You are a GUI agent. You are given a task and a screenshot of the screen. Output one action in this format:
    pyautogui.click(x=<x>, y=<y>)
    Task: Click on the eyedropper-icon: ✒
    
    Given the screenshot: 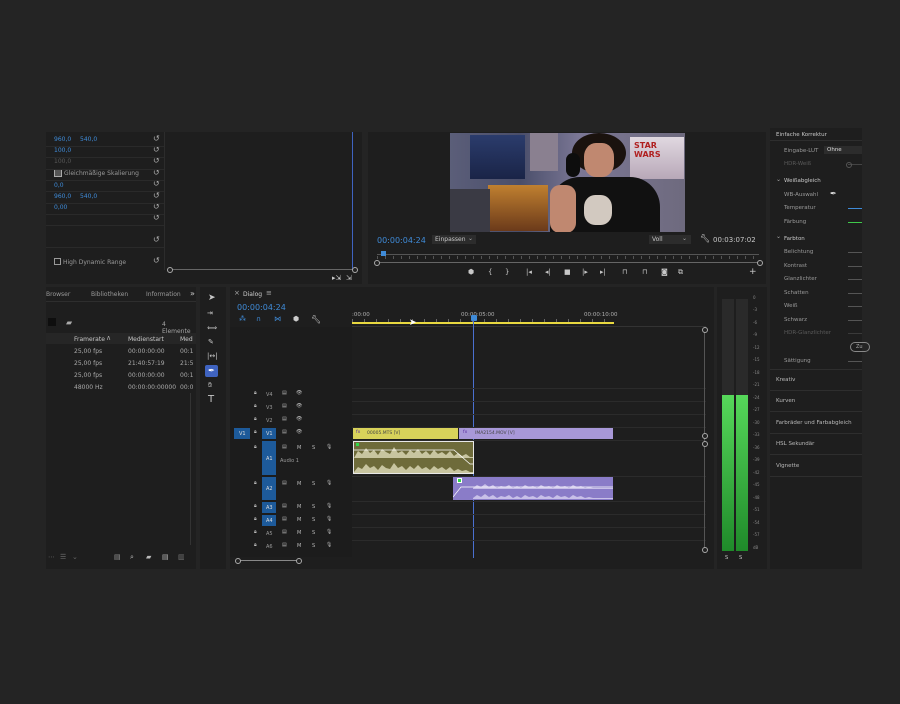 What is the action you would take?
    pyautogui.click(x=833, y=193)
    